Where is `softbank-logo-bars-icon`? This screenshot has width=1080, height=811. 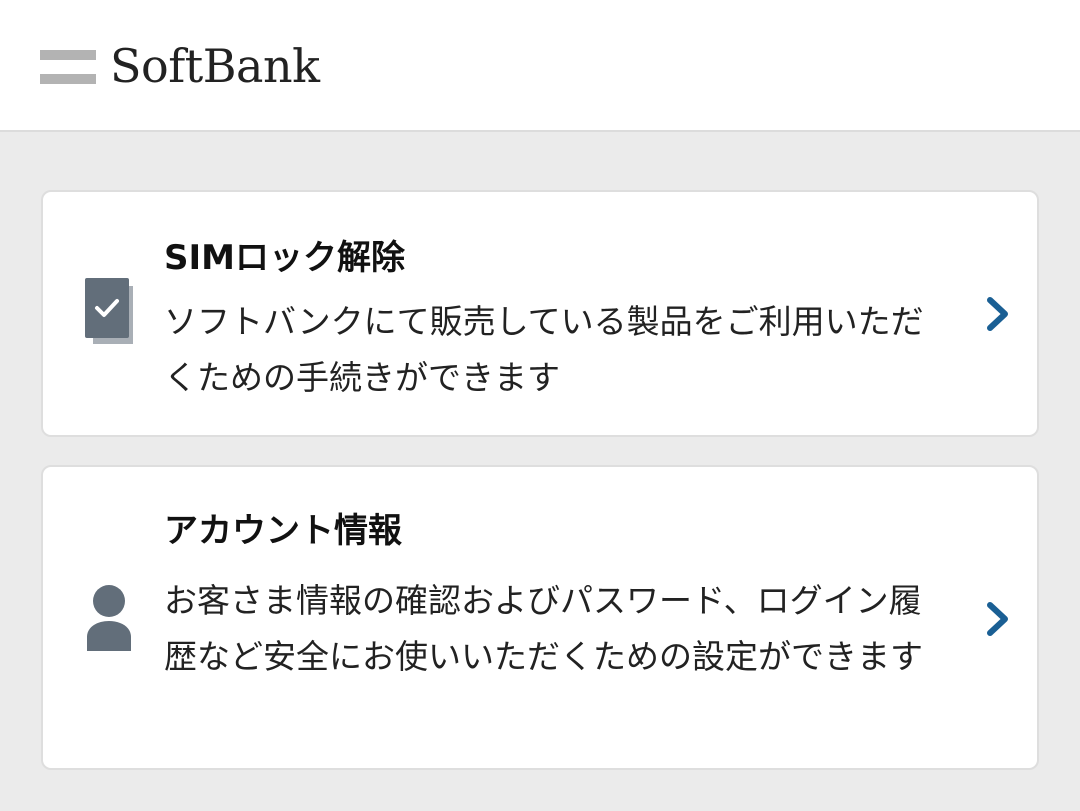
softbank-logo-bars-icon is located at coordinates (68, 66).